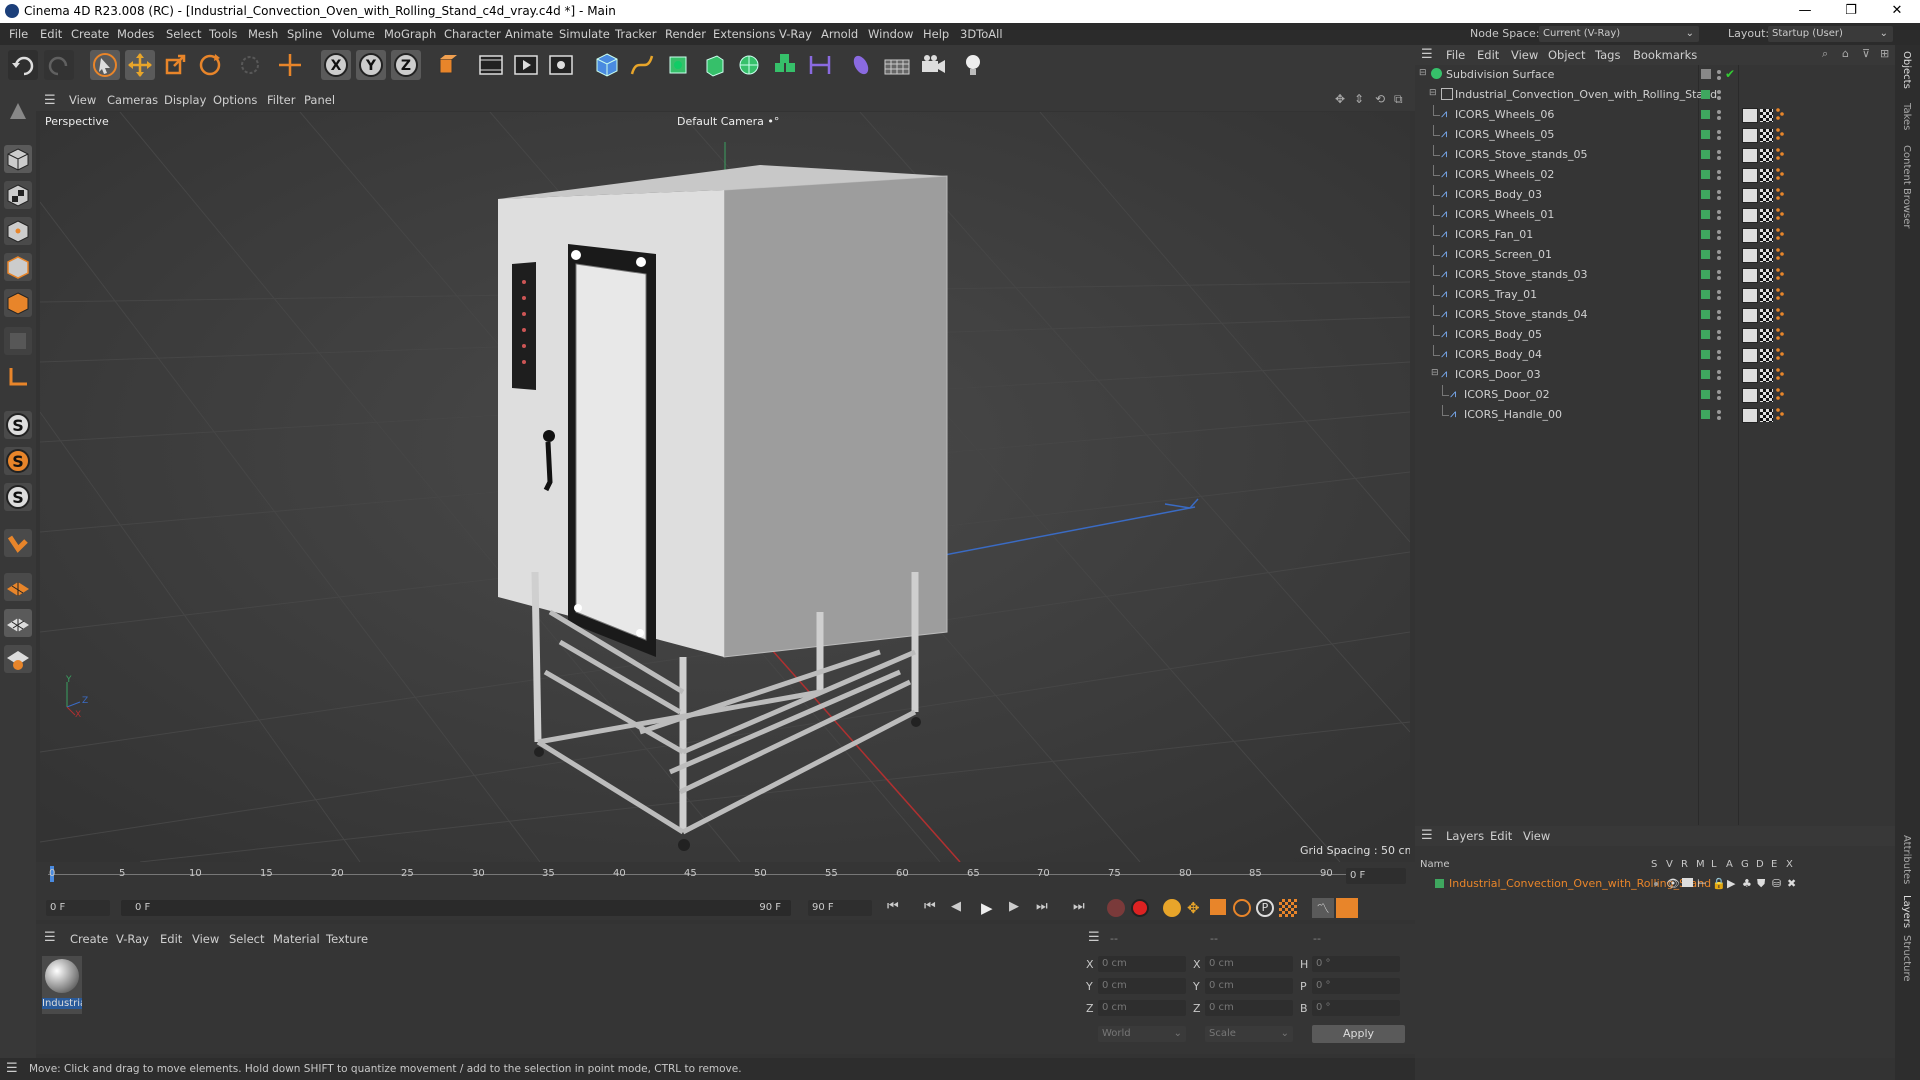 This screenshot has width=1920, height=1080. What do you see at coordinates (1488, 55) in the screenshot?
I see `obj-menu-edit: Edit` at bounding box center [1488, 55].